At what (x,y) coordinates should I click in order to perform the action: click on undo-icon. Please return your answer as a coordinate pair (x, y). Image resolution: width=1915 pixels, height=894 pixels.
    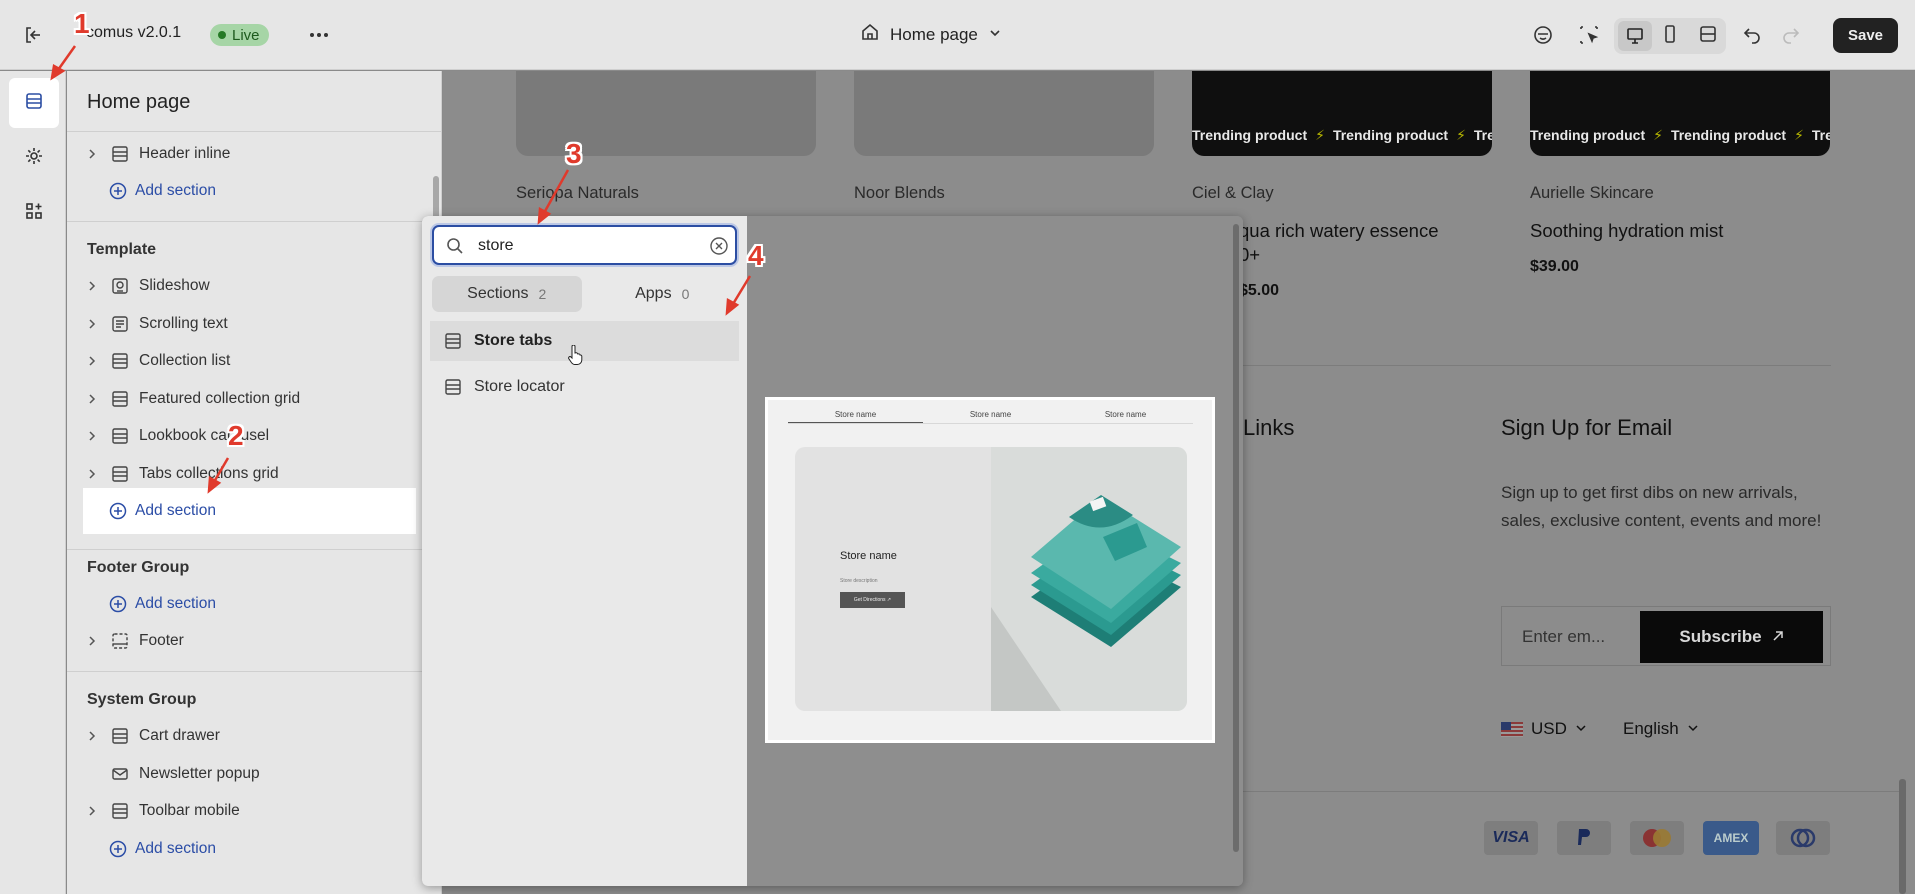
    Looking at the image, I should click on (1752, 34).